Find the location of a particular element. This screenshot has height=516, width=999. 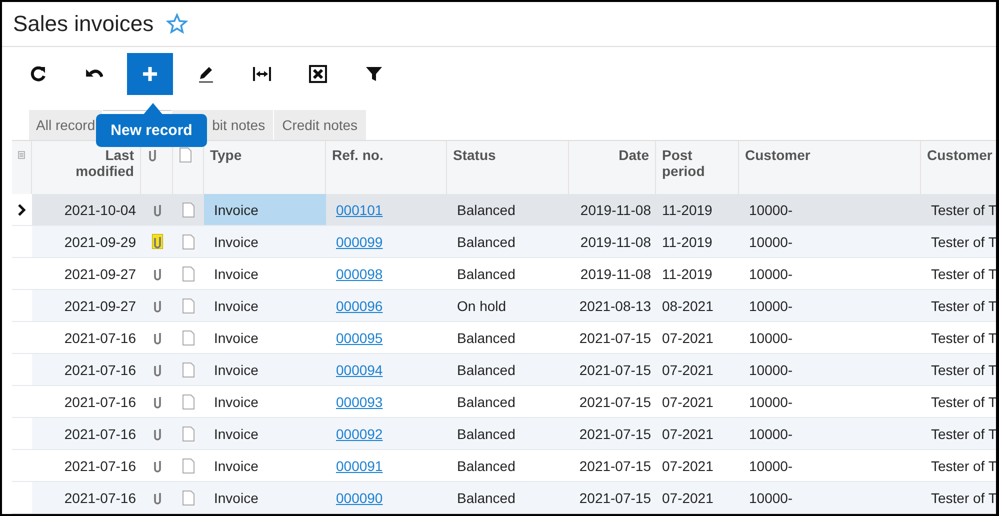

column-header: Status is located at coordinates (474, 155).